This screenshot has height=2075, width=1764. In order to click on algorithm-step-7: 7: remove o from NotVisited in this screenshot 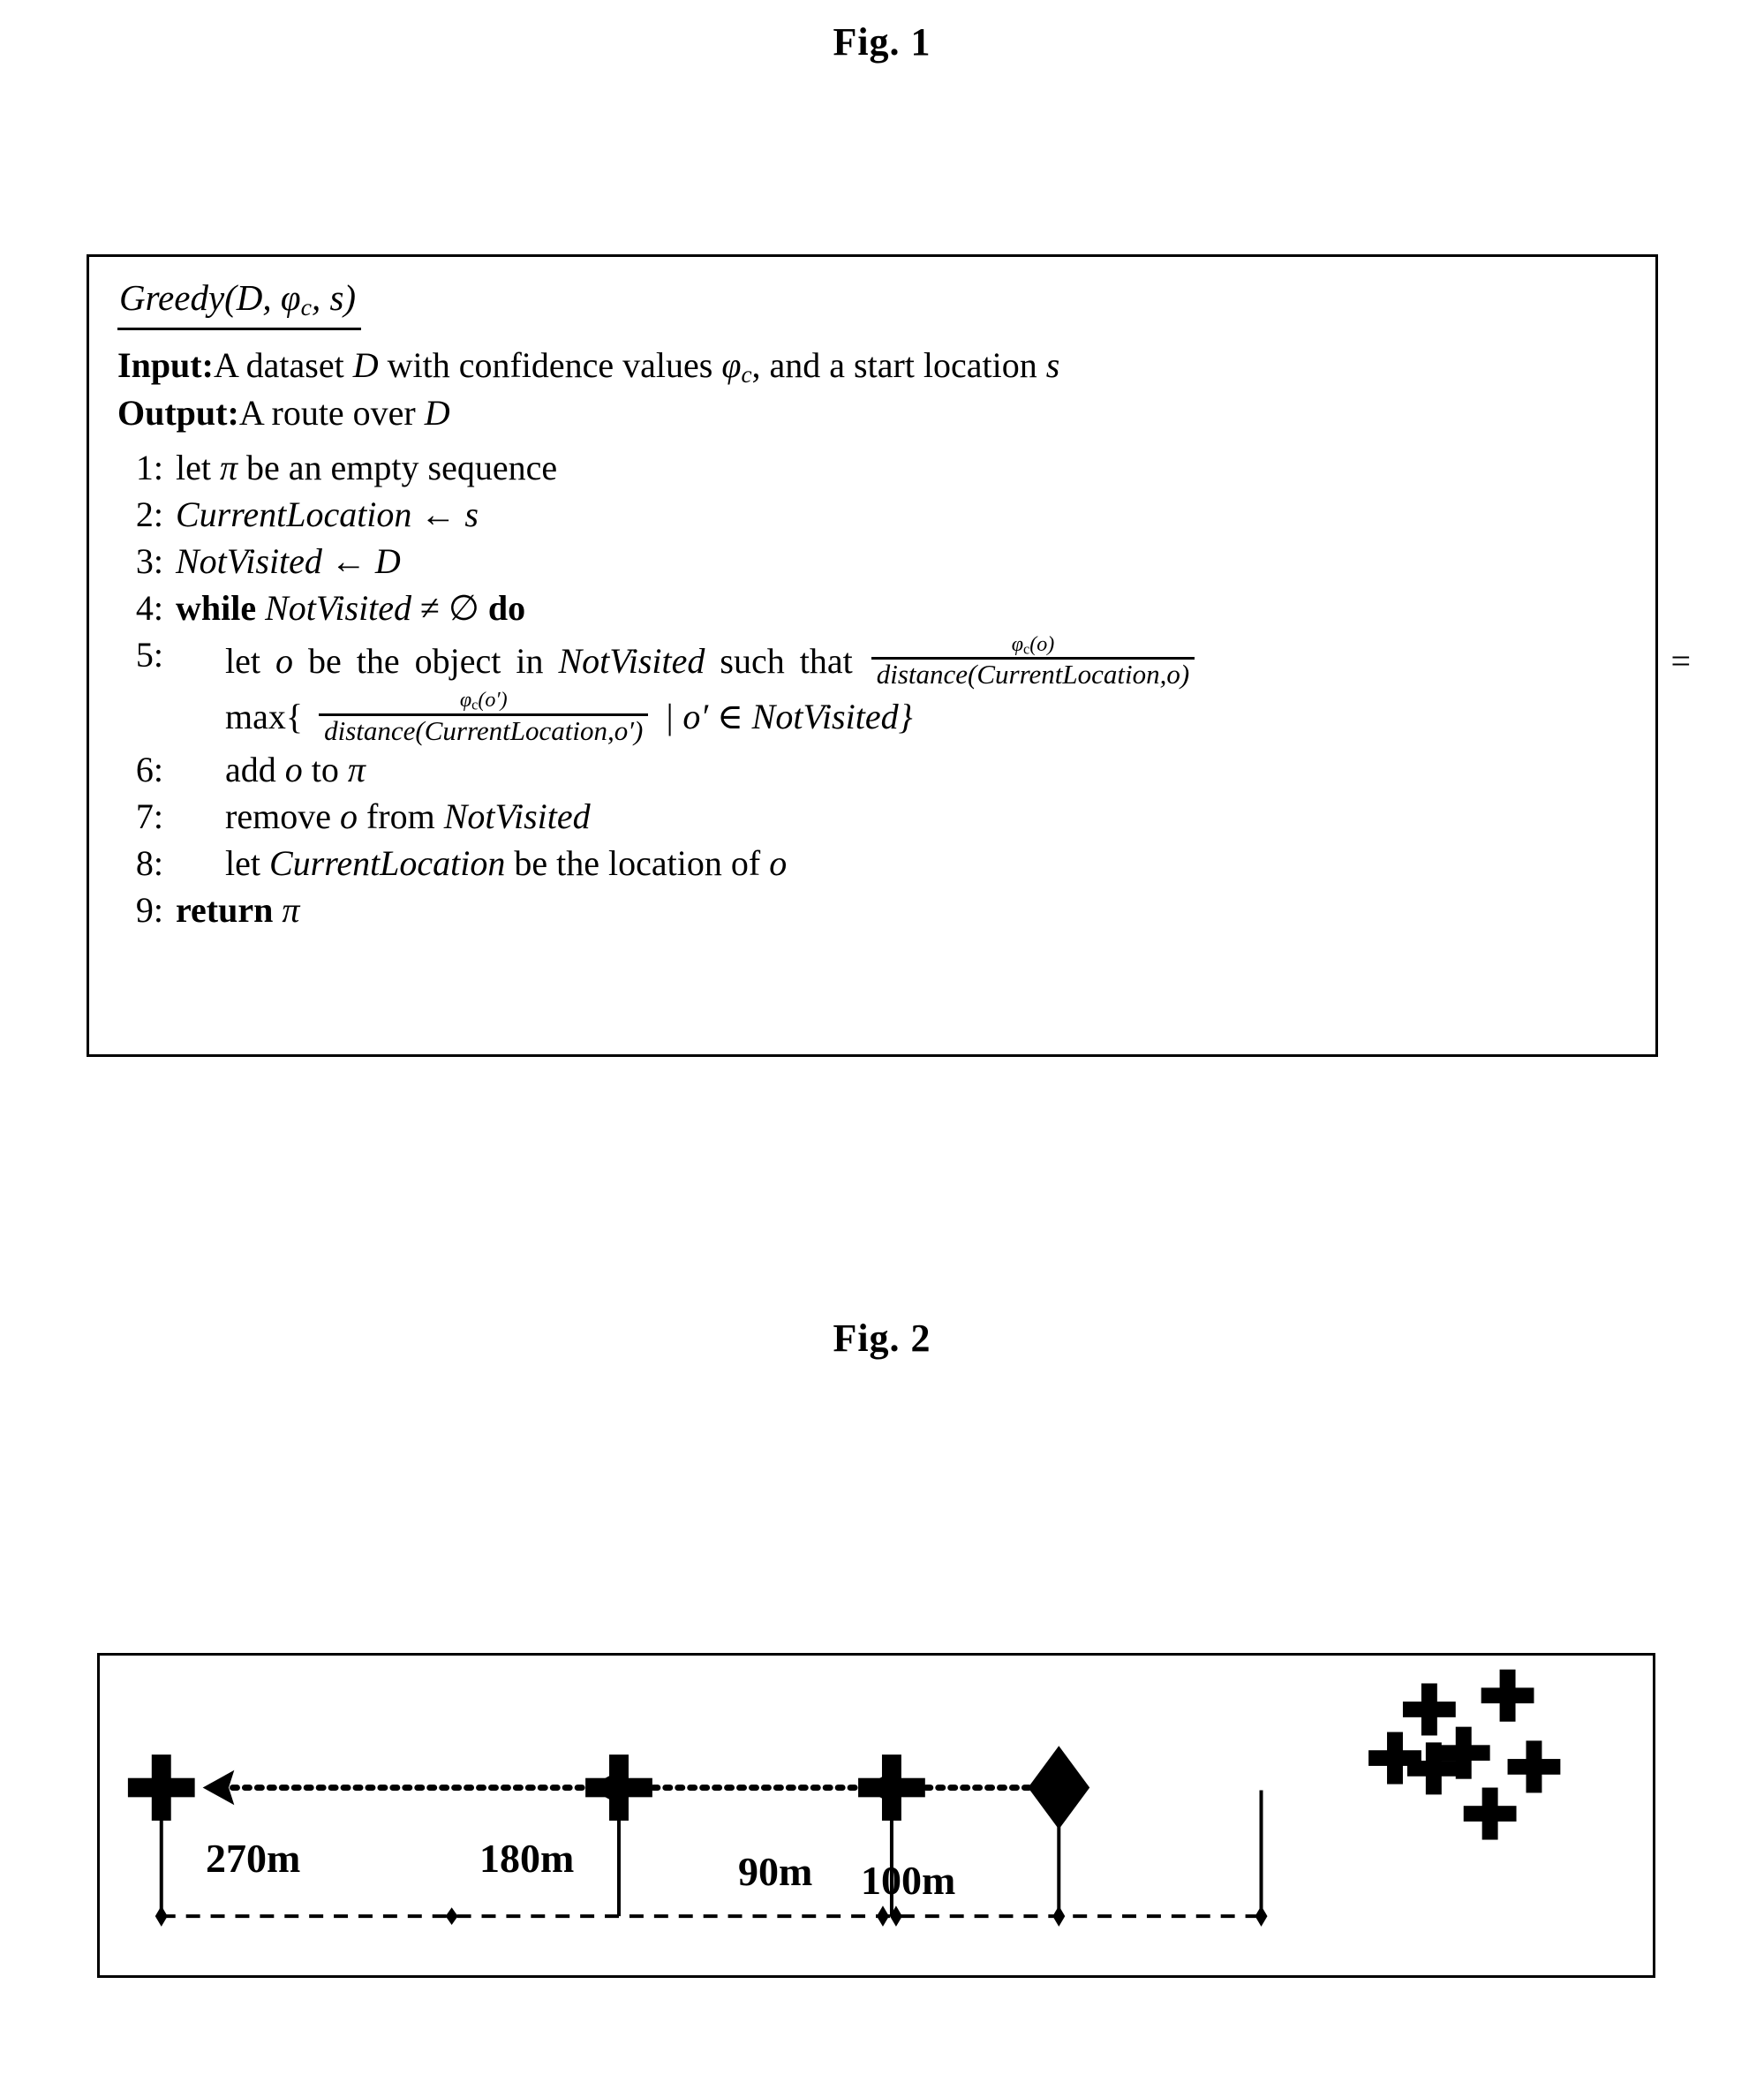, I will do `click(877, 817)`.